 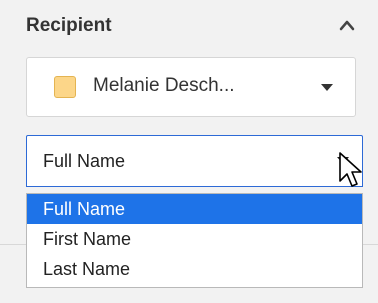 I want to click on option-first-name: First Name, so click(x=194, y=239).